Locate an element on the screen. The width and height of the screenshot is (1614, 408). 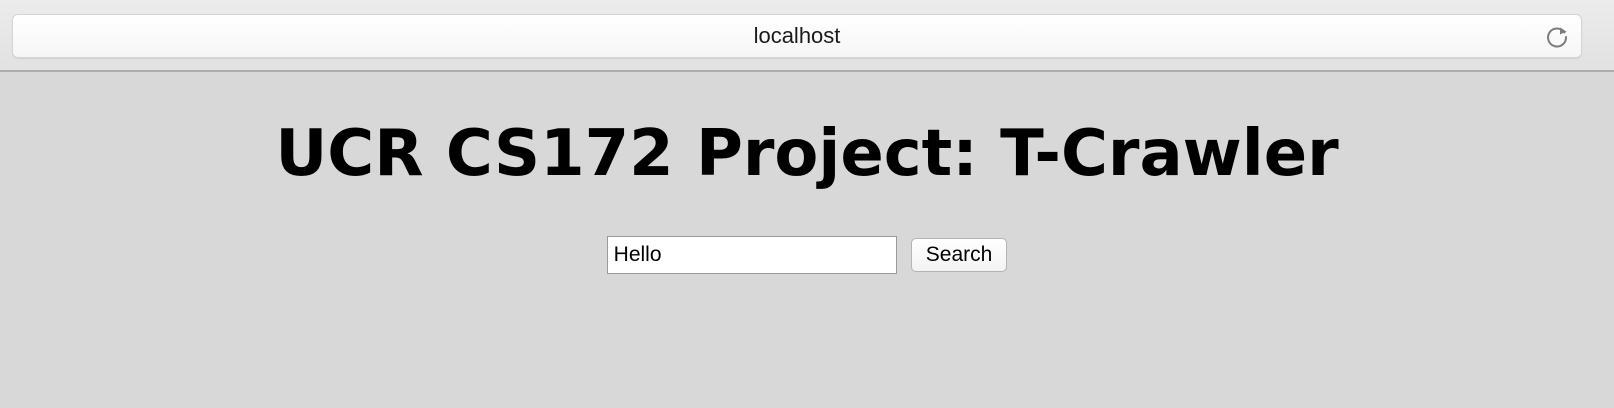
search-form: Search is located at coordinates (807, 255).